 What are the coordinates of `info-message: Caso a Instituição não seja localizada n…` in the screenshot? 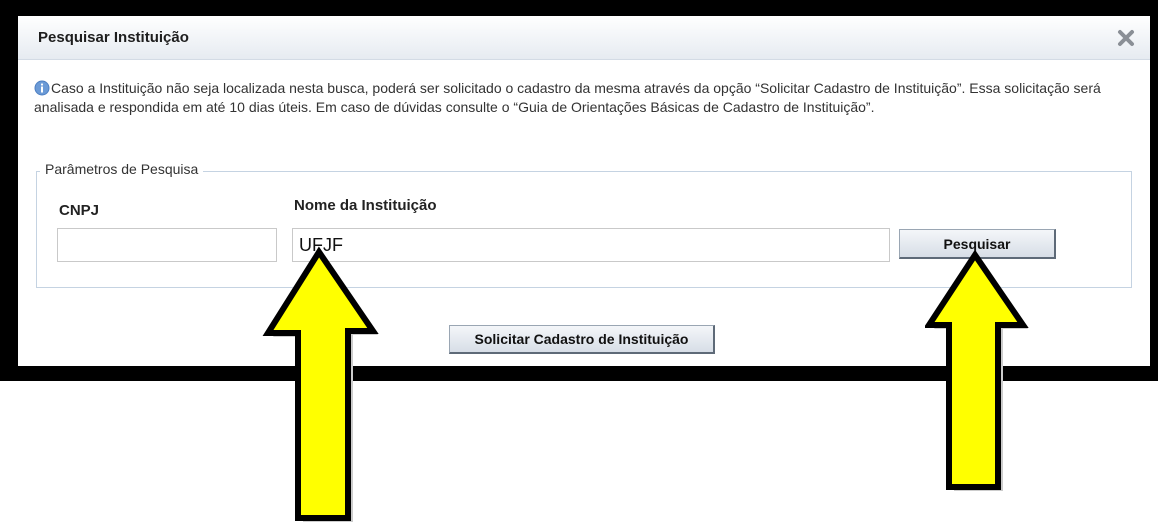 It's located at (584, 98).